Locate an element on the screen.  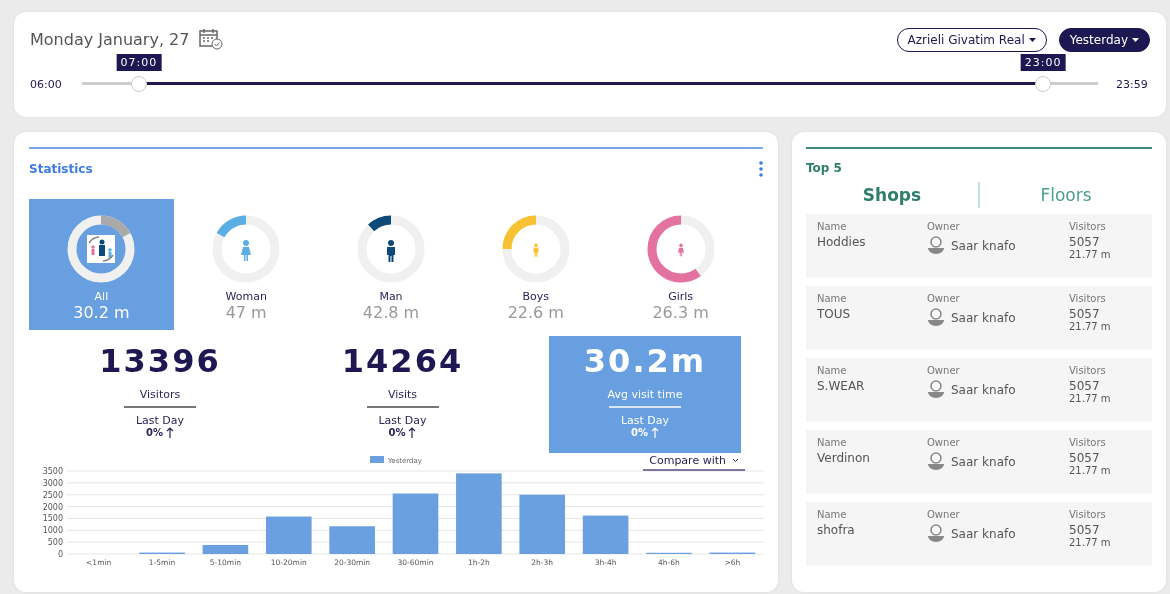
axis-tick-label: 2500 is located at coordinates (52, 495).